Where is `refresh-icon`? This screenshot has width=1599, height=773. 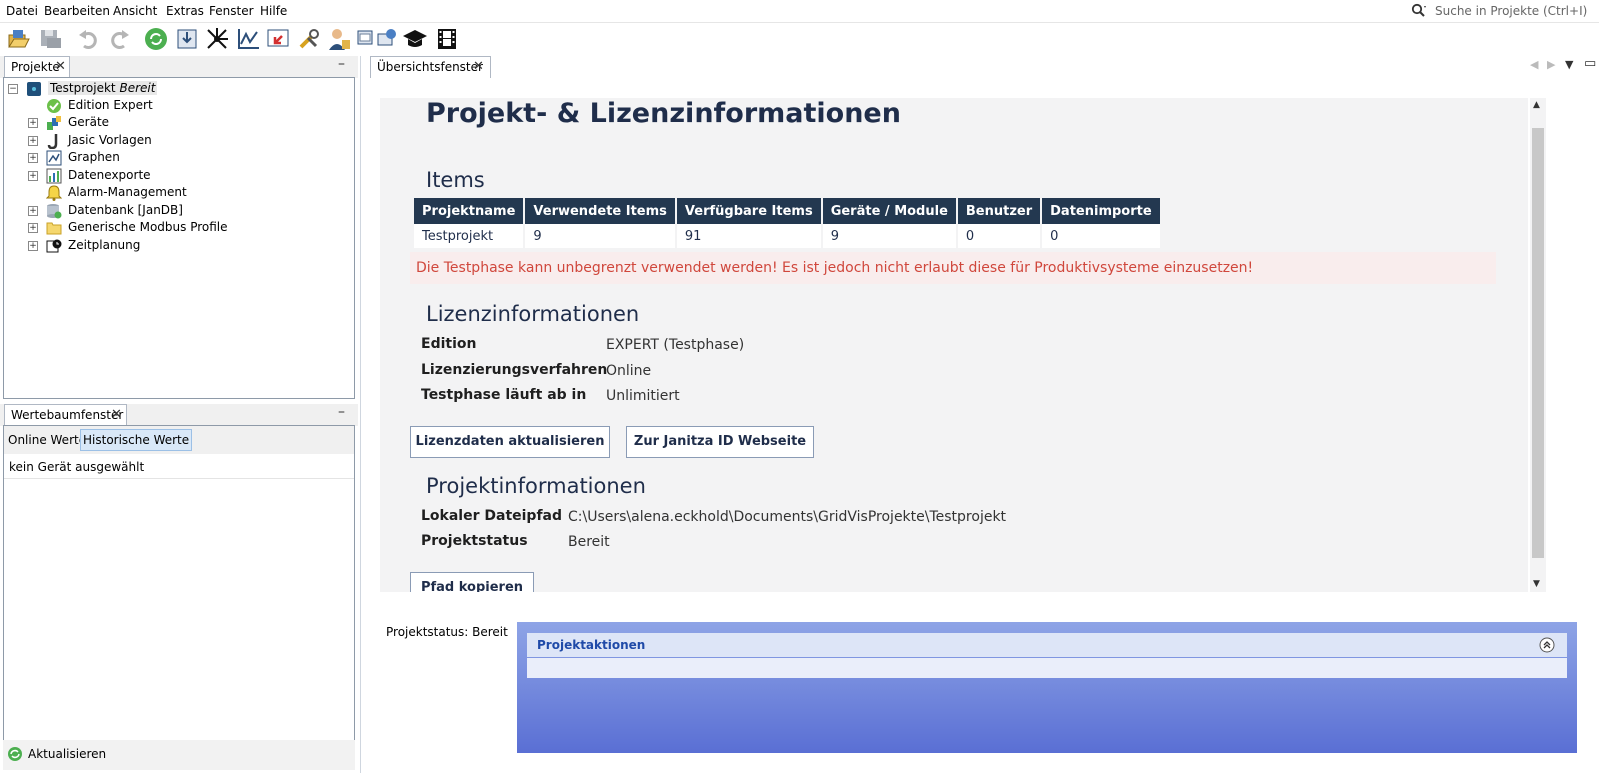 refresh-icon is located at coordinates (156, 39).